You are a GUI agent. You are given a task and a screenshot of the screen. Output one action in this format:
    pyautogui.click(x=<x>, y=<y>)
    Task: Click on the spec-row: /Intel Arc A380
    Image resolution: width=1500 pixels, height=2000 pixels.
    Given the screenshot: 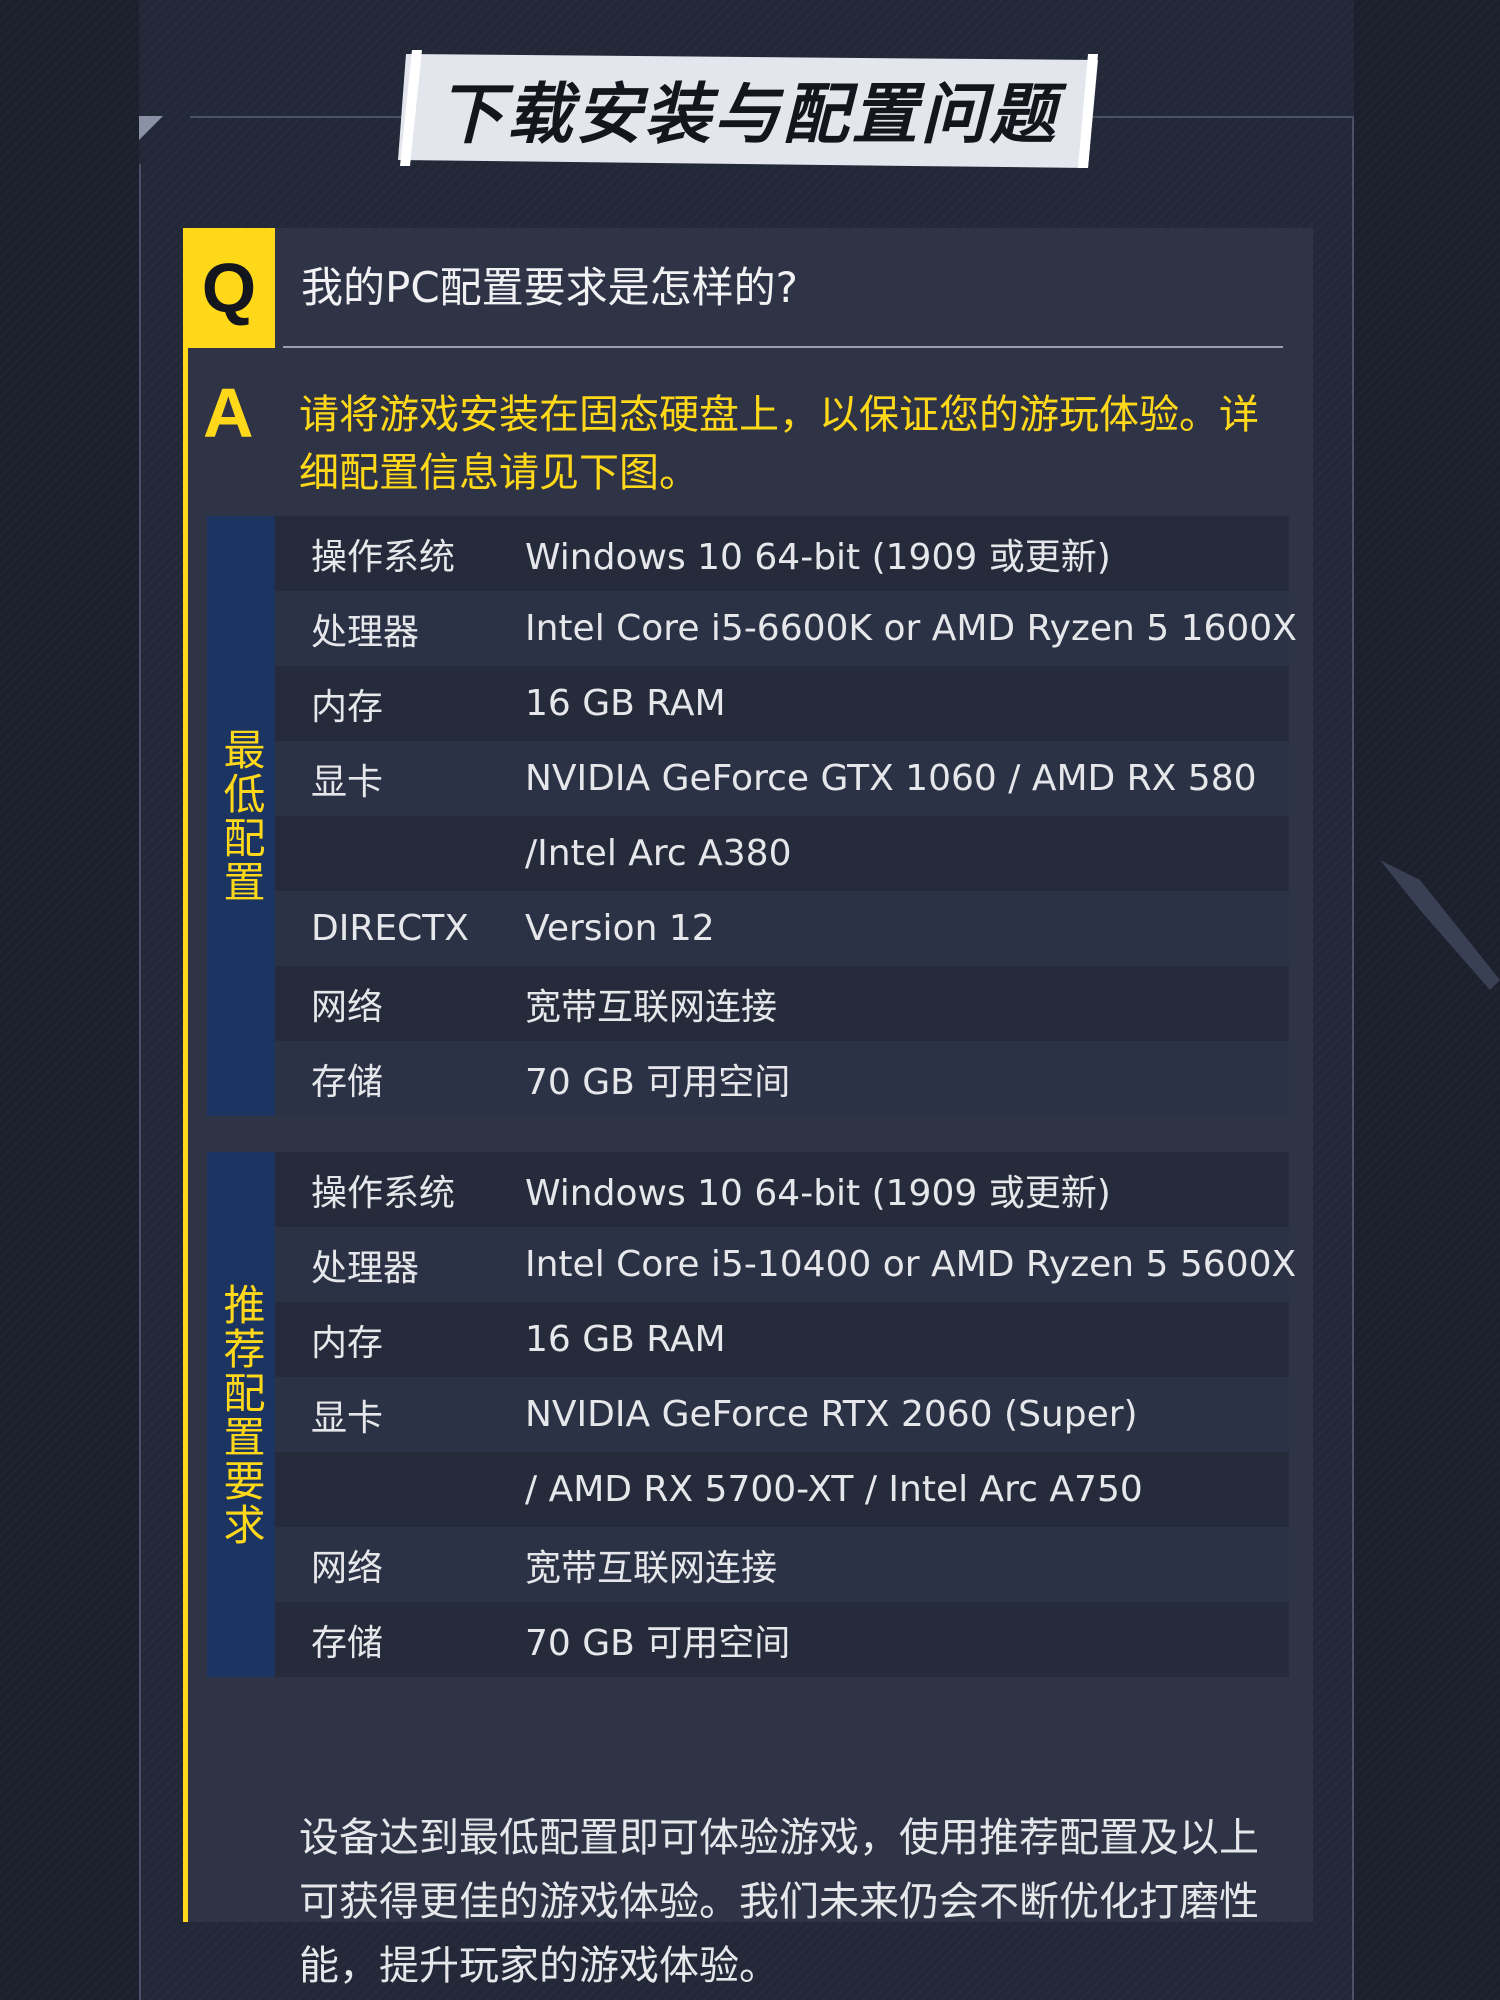 What is the action you would take?
    pyautogui.click(x=782, y=853)
    